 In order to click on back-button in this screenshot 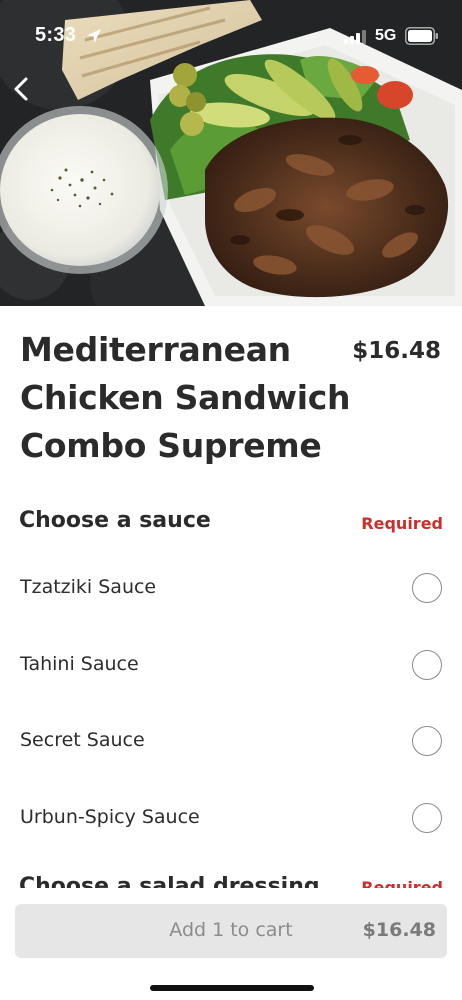, I will do `click(21, 89)`.